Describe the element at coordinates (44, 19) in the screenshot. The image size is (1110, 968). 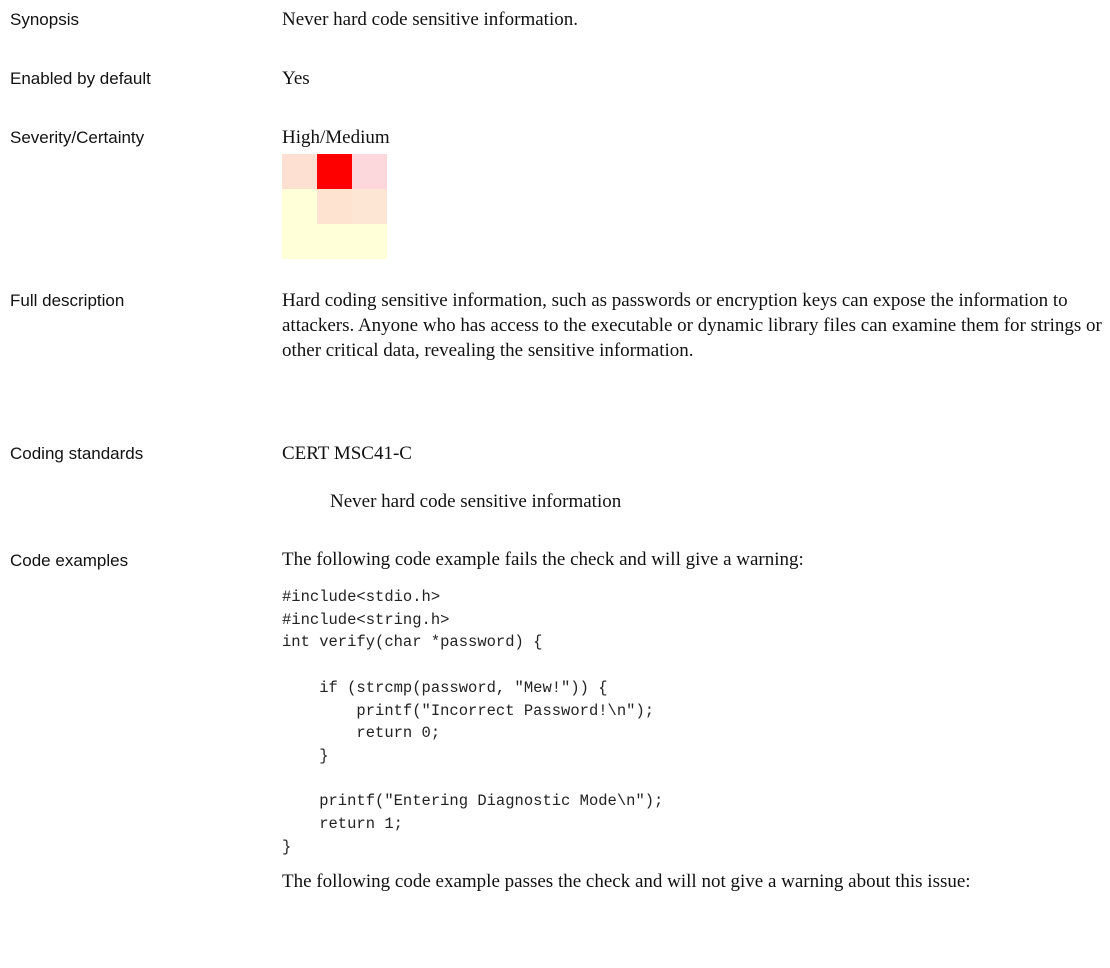
I see `synopsis-label: Synopsis` at that location.